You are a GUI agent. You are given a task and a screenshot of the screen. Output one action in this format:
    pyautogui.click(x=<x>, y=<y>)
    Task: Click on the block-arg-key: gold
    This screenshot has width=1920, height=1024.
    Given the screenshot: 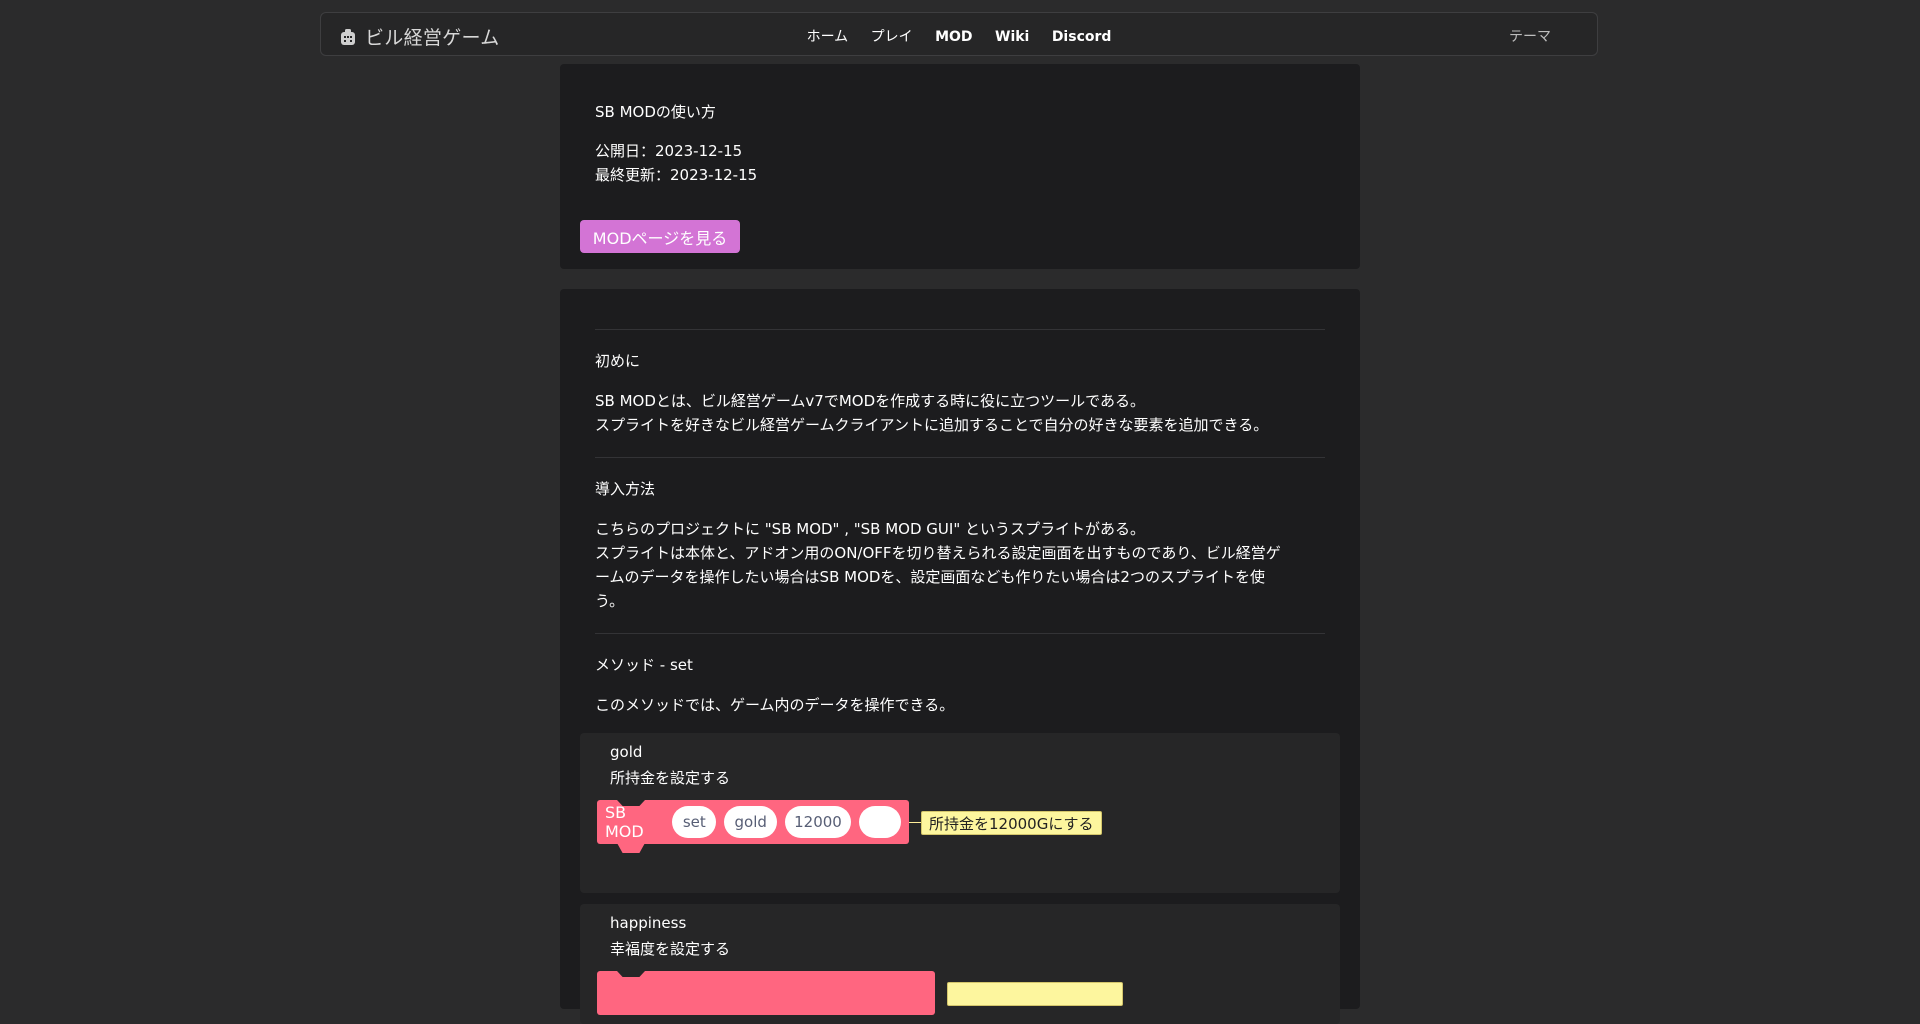 What is the action you would take?
    pyautogui.click(x=750, y=822)
    